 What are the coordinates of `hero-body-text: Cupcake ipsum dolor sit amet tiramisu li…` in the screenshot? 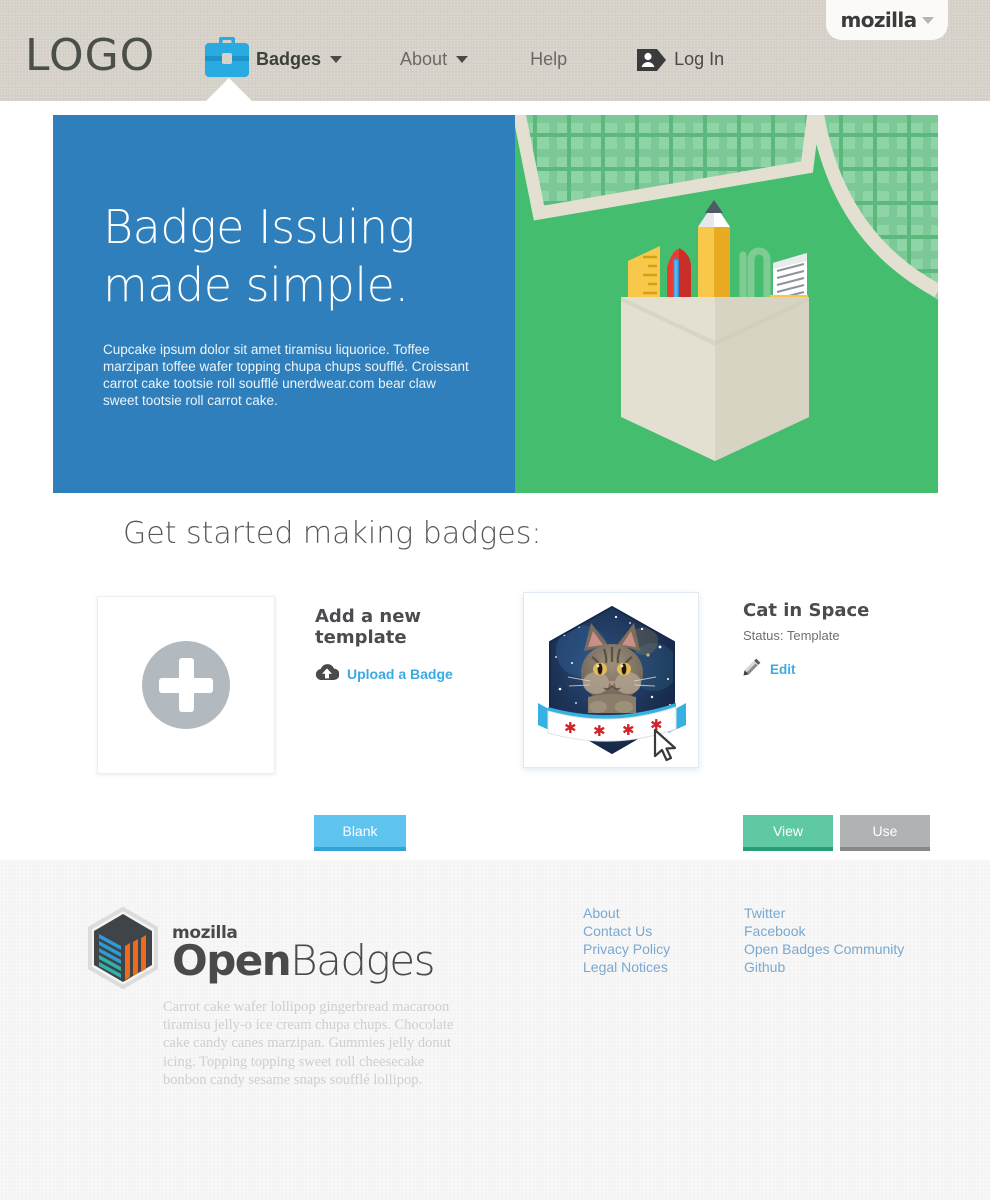 It's located at (286, 375).